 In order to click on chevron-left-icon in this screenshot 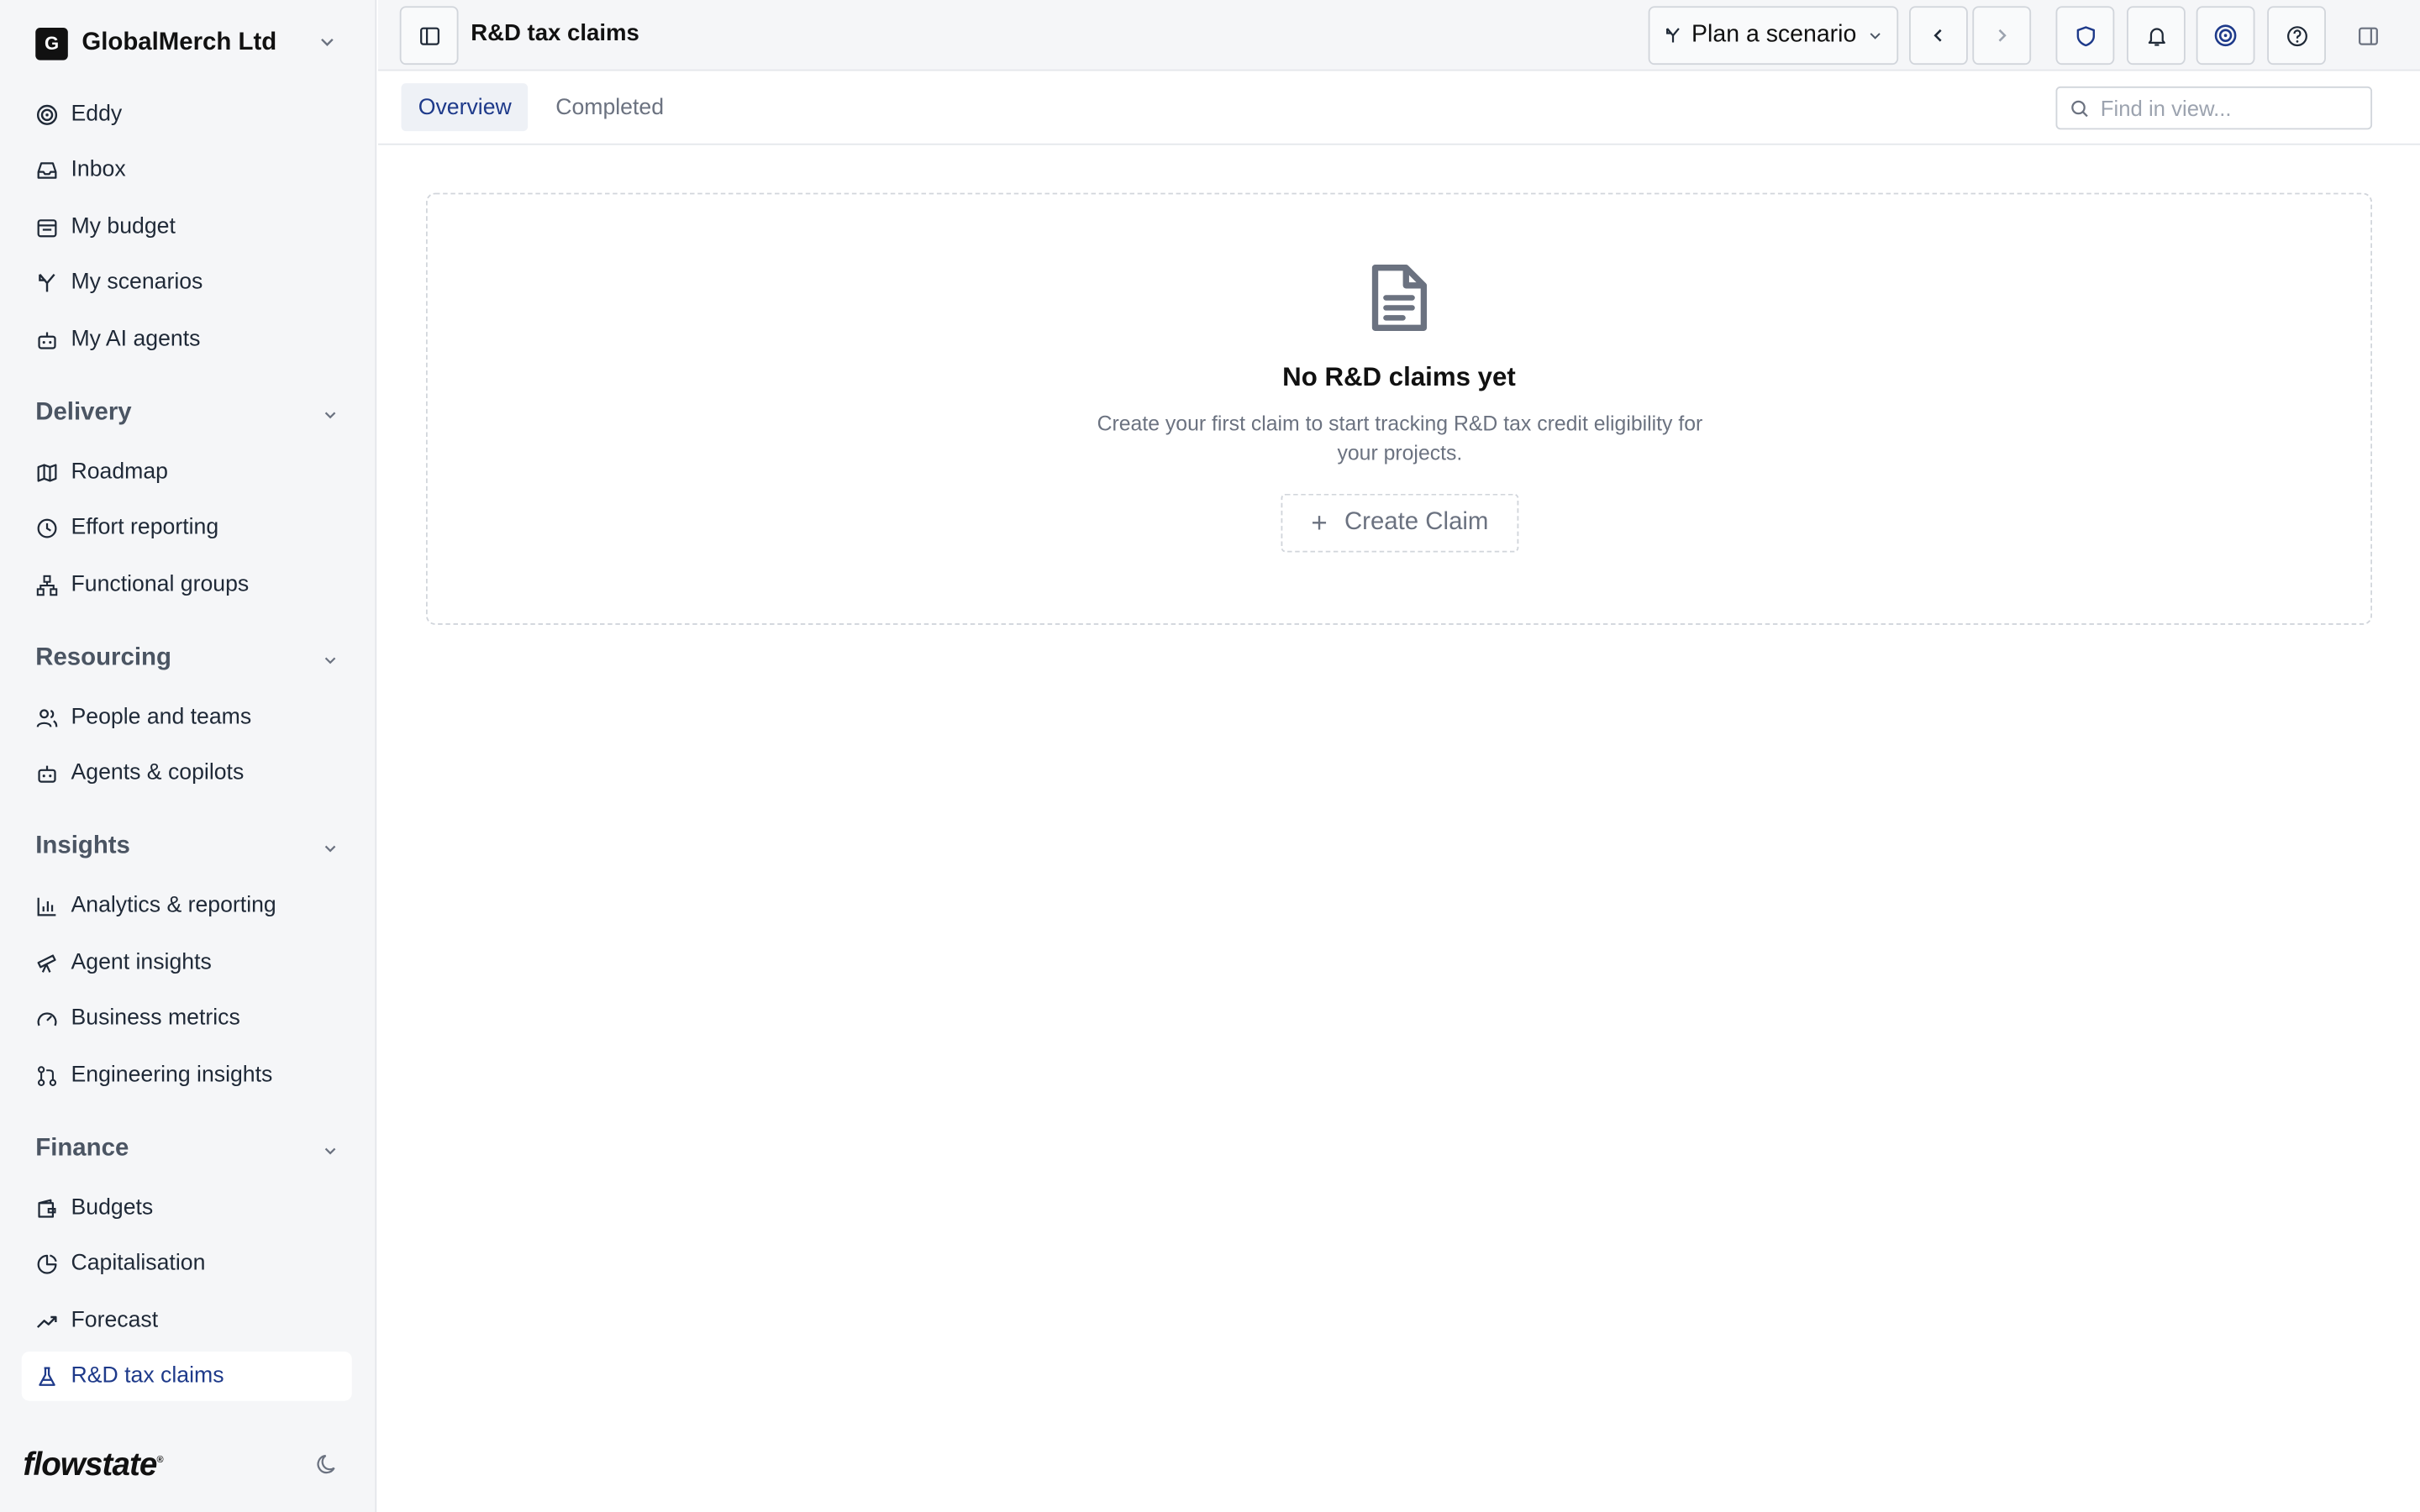, I will do `click(1937, 35)`.